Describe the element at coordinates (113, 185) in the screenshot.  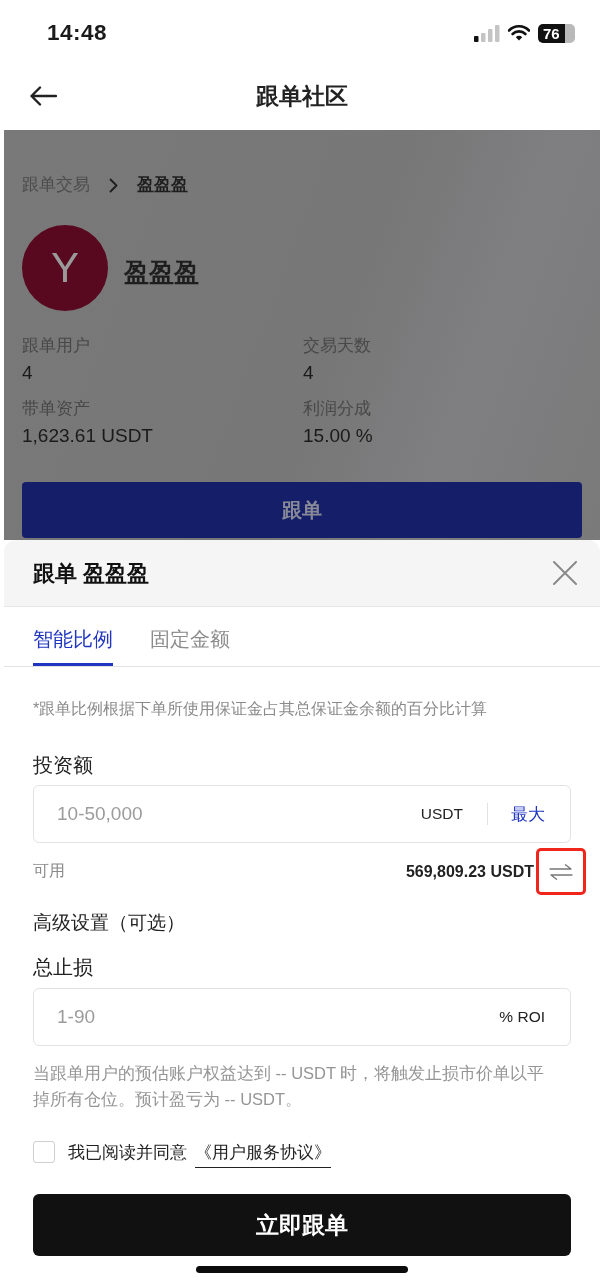
I see `chevron-right-icon` at that location.